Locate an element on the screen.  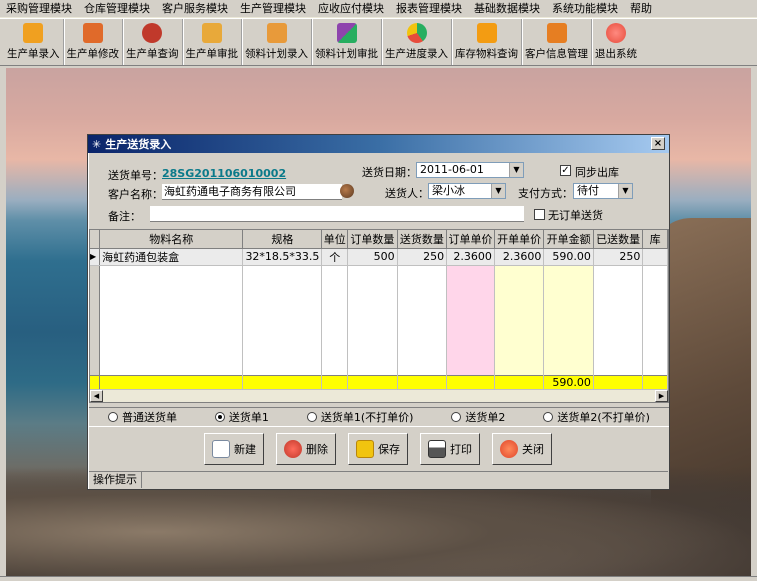
cell-delivered-qty: 250 is located at coordinates (618, 257).